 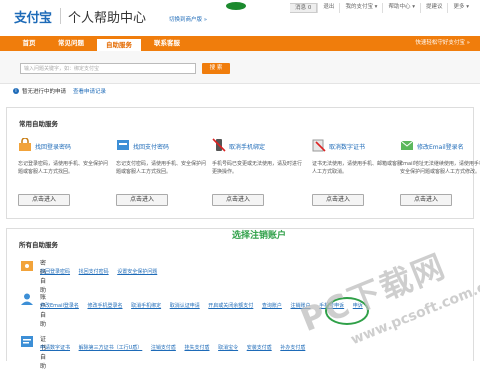 What do you see at coordinates (185, 306) in the screenshot?
I see `service-link: 取消认证申请` at bounding box center [185, 306].